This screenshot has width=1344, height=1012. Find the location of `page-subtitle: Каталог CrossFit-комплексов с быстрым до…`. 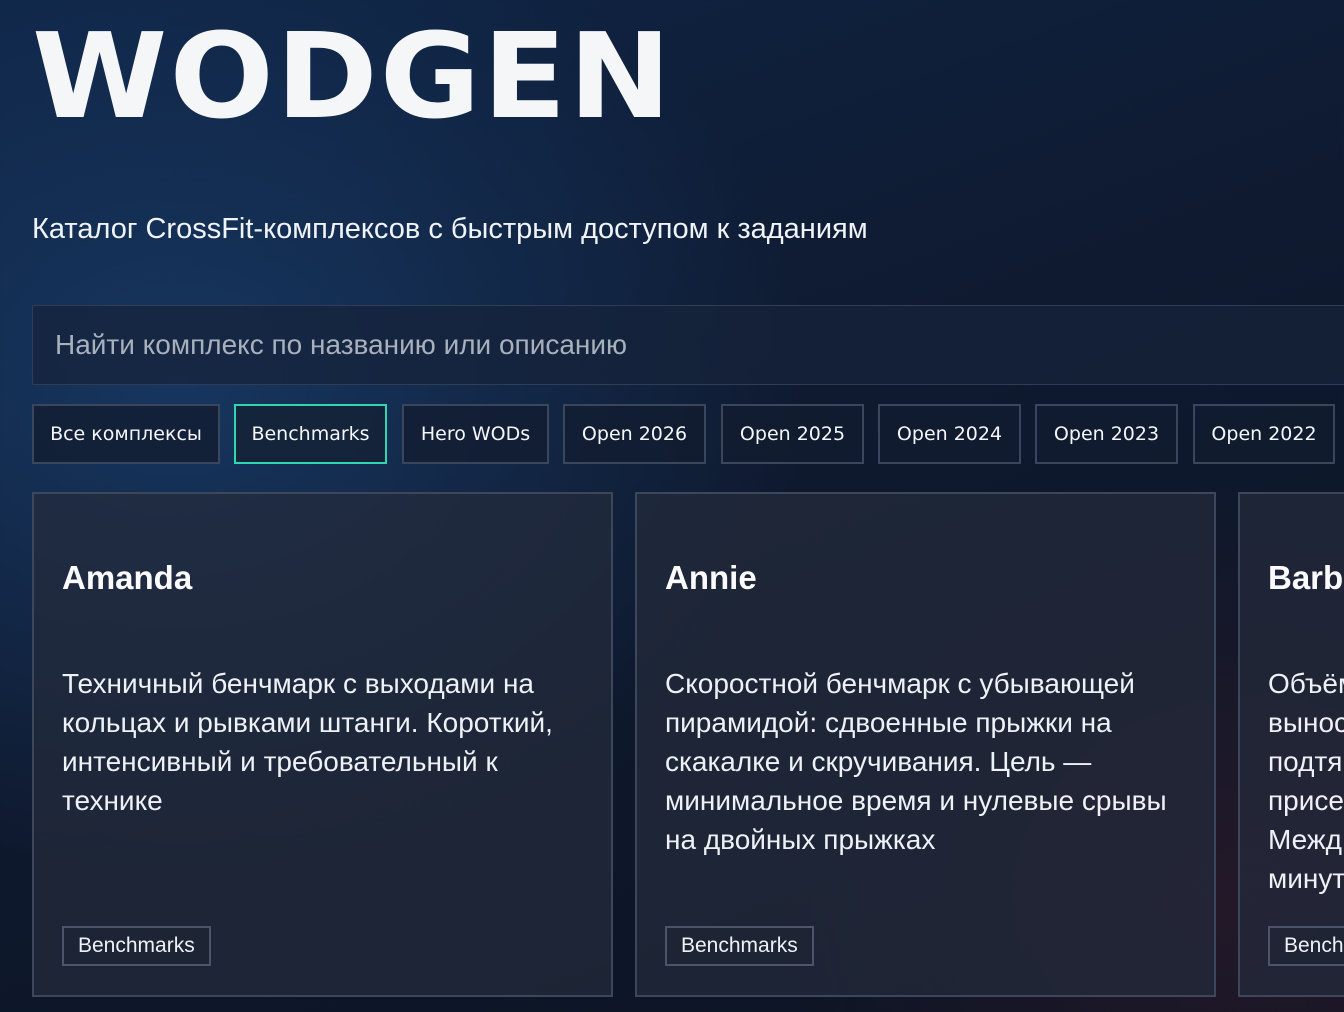

page-subtitle: Каталог CrossFit-комплексов с быстрым до… is located at coordinates (450, 229).